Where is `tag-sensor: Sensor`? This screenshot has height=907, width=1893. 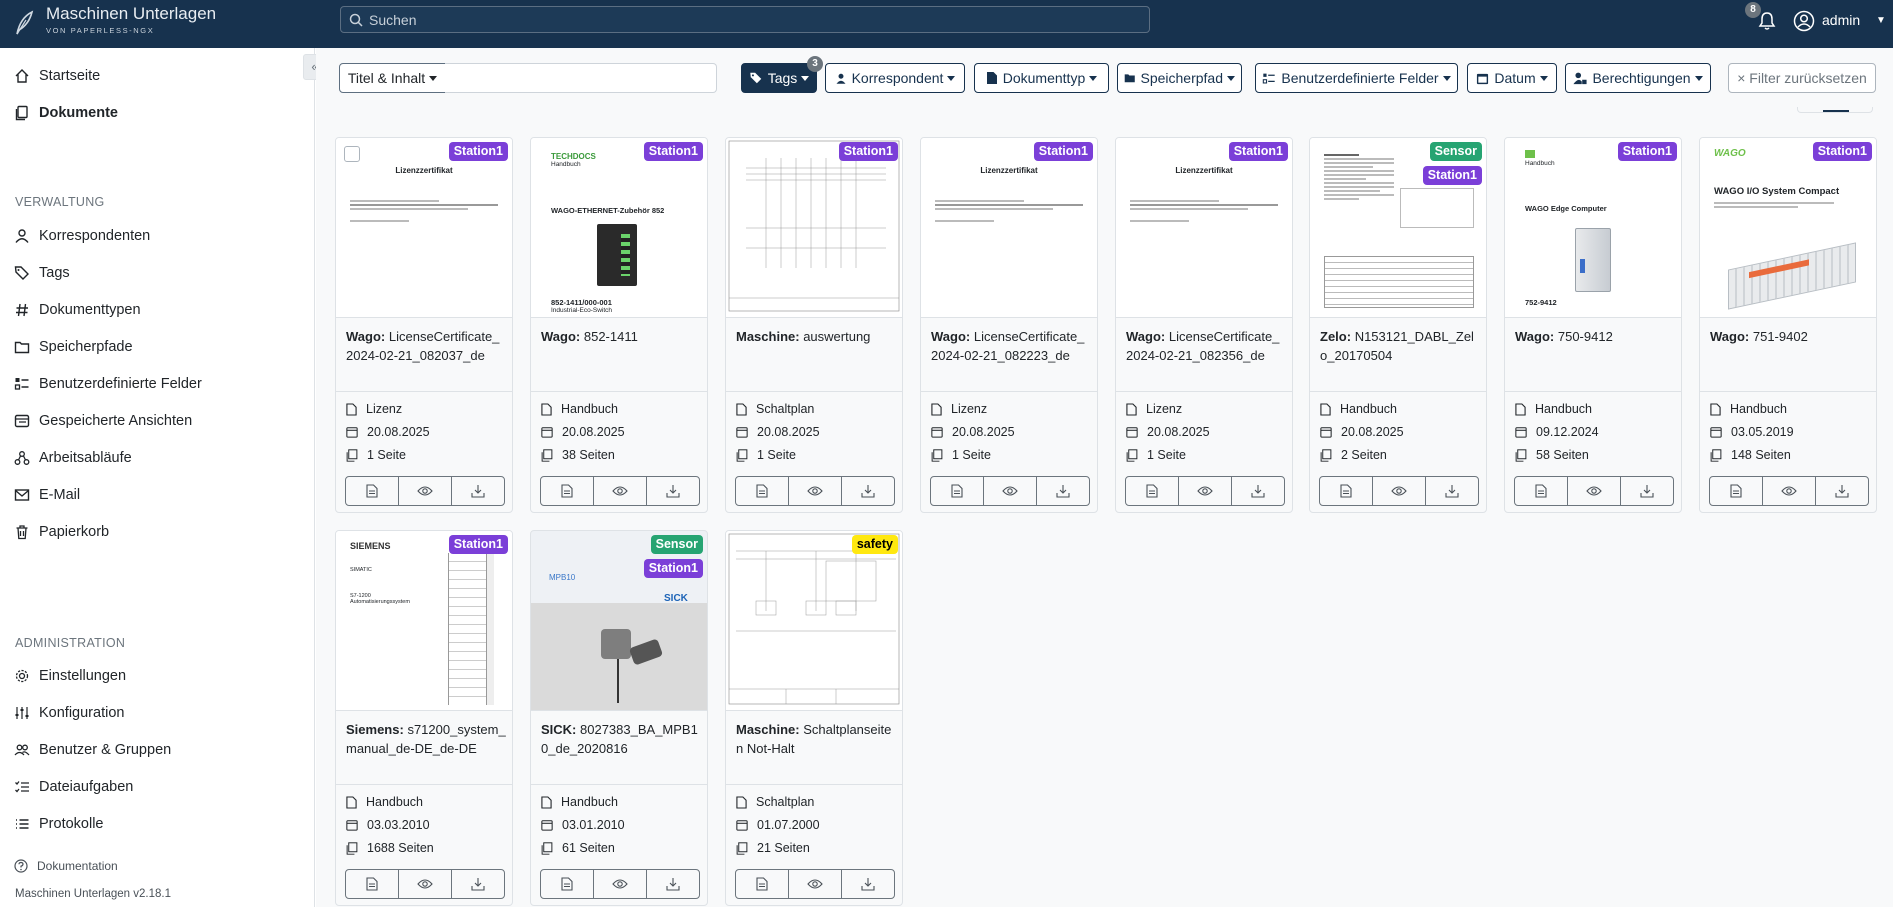 tag-sensor: Sensor is located at coordinates (676, 544).